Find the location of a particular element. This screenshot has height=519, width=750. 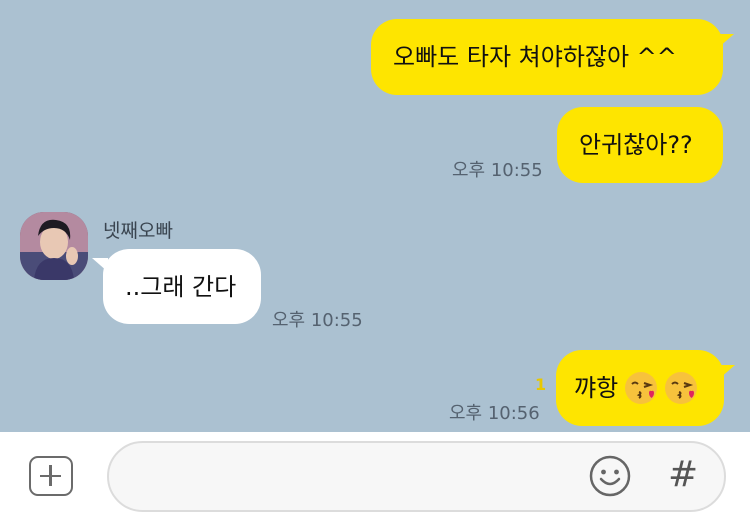

their-message-bubble: ..그래 간다 is located at coordinates (182, 286).